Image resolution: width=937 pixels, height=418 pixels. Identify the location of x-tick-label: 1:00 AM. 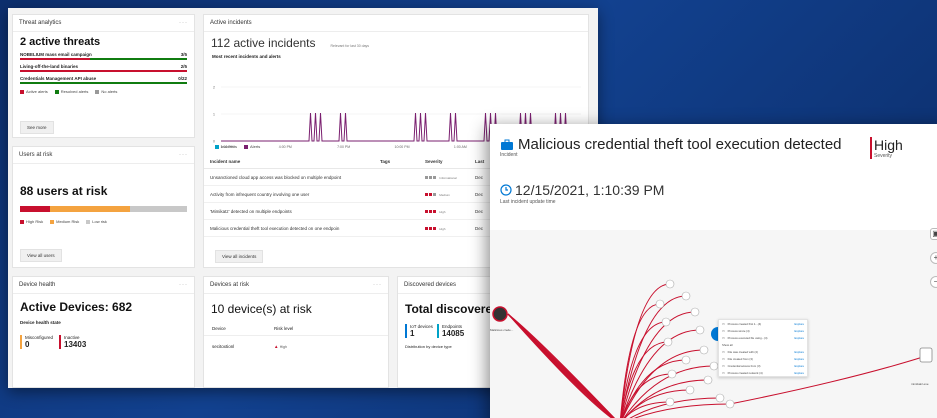
(460, 147).